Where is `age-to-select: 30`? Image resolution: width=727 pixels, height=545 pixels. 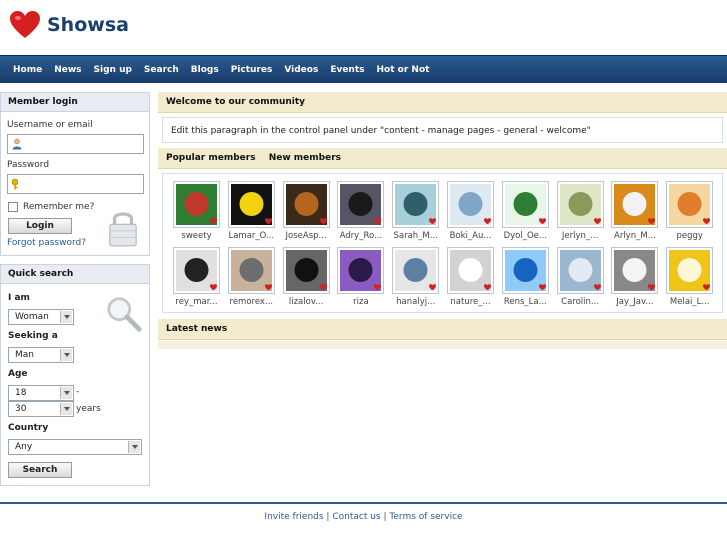 age-to-select: 30 is located at coordinates (41, 409).